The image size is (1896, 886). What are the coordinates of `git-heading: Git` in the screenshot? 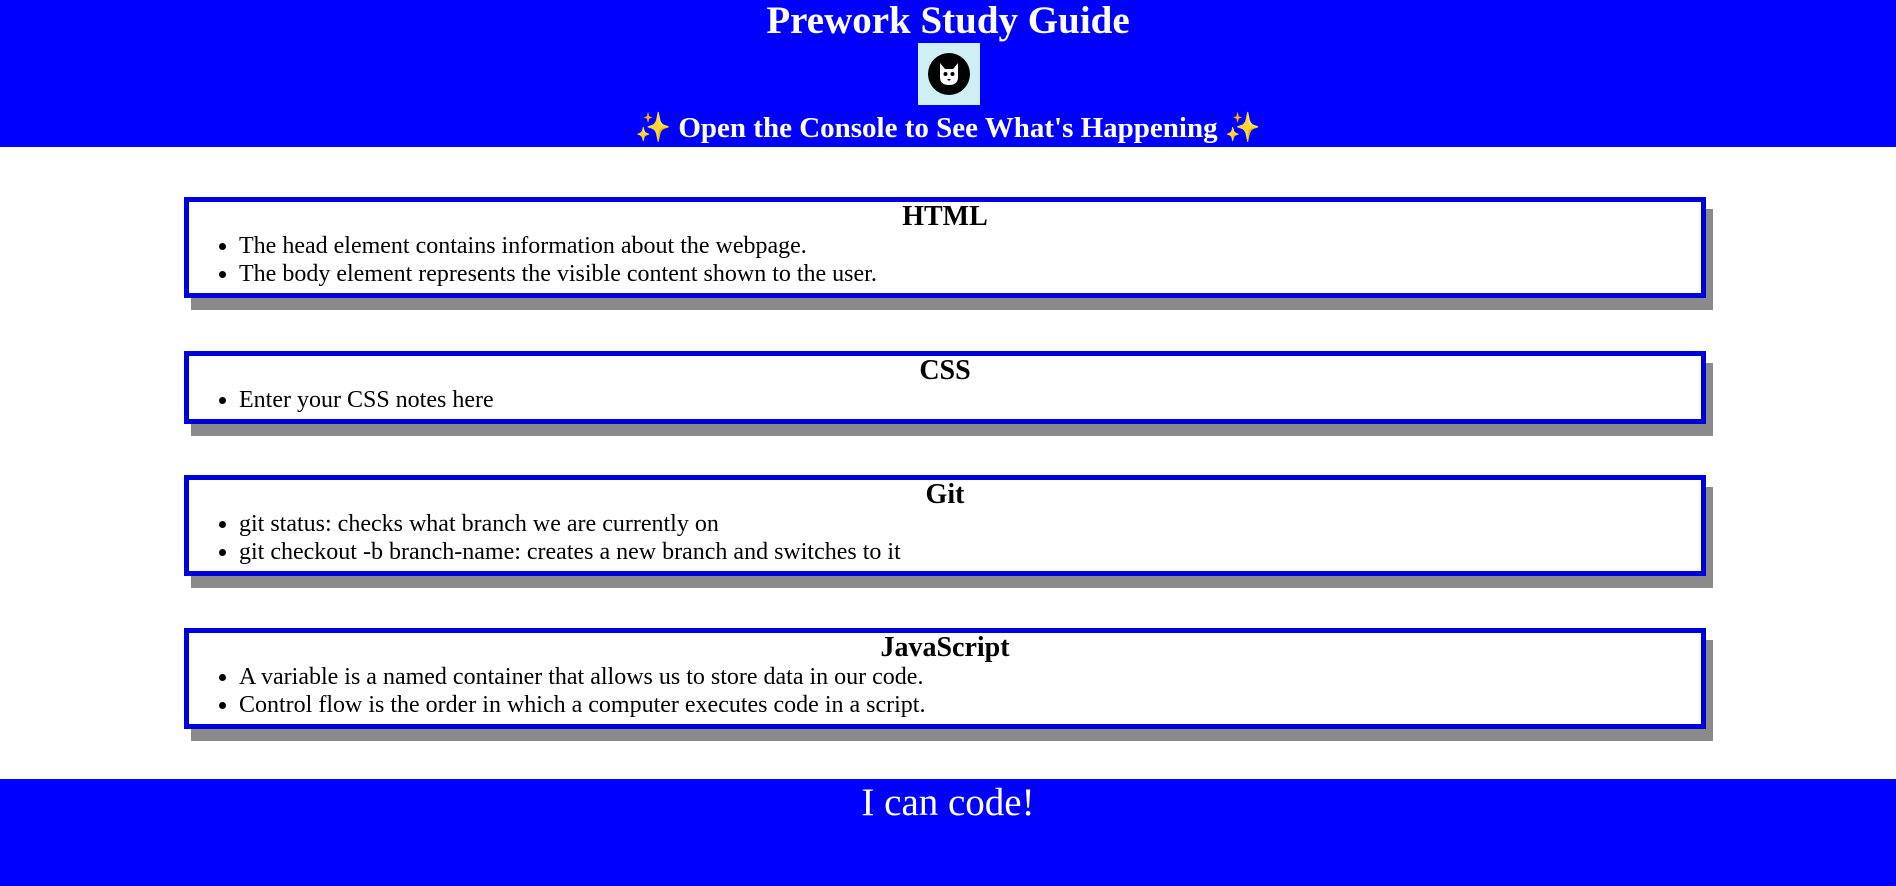 It's located at (945, 494).